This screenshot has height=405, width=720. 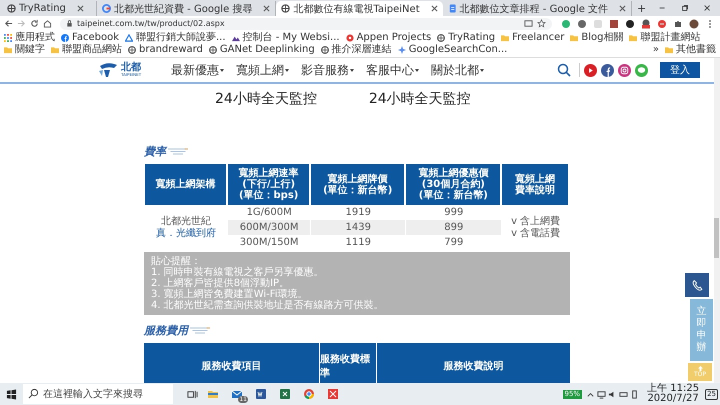 I want to click on nav-menu-item: 客服中心, so click(x=393, y=70).